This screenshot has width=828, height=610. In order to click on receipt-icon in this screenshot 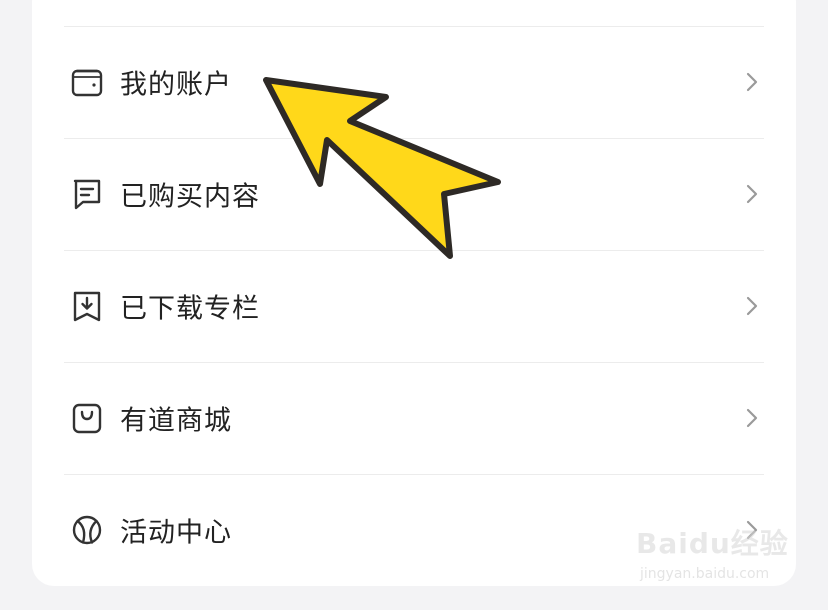, I will do `click(87, 194)`.